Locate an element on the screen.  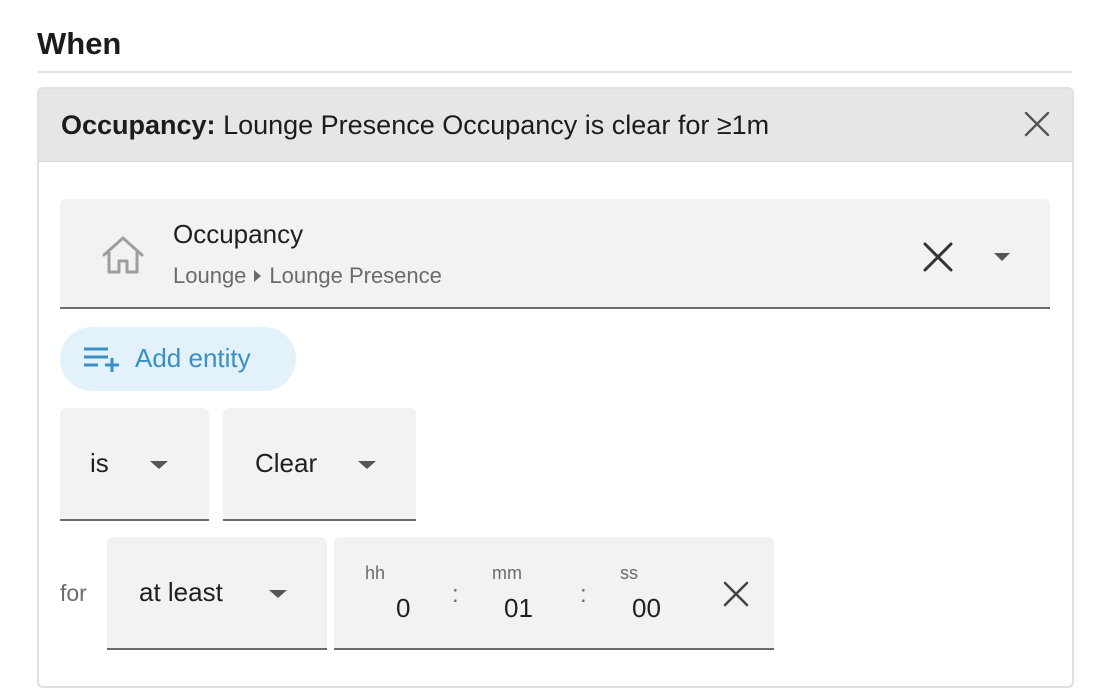
seconds-input: 00 is located at coordinates (646, 608).